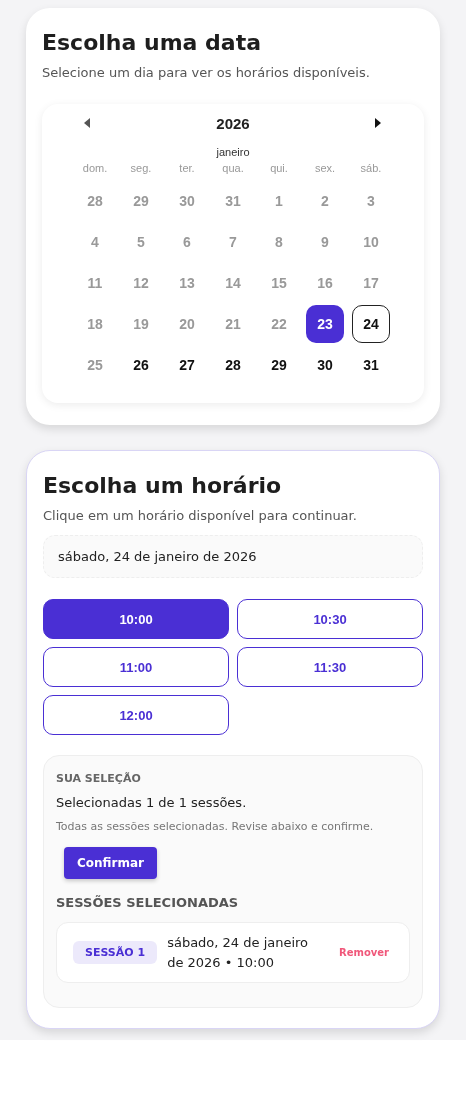 The width and height of the screenshot is (466, 1099). What do you see at coordinates (141, 364) in the screenshot?
I see `calendar-day: 26` at bounding box center [141, 364].